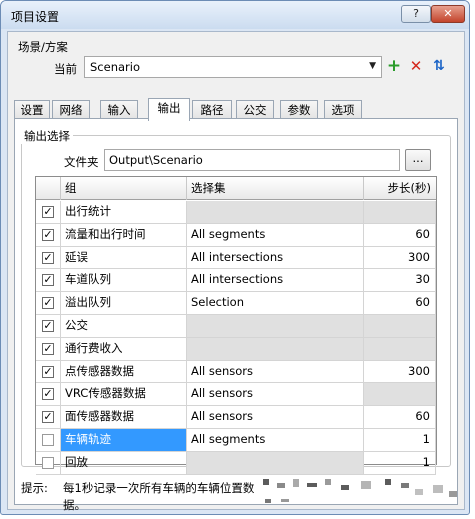  I want to click on row-group-name: 延误, so click(124, 258).